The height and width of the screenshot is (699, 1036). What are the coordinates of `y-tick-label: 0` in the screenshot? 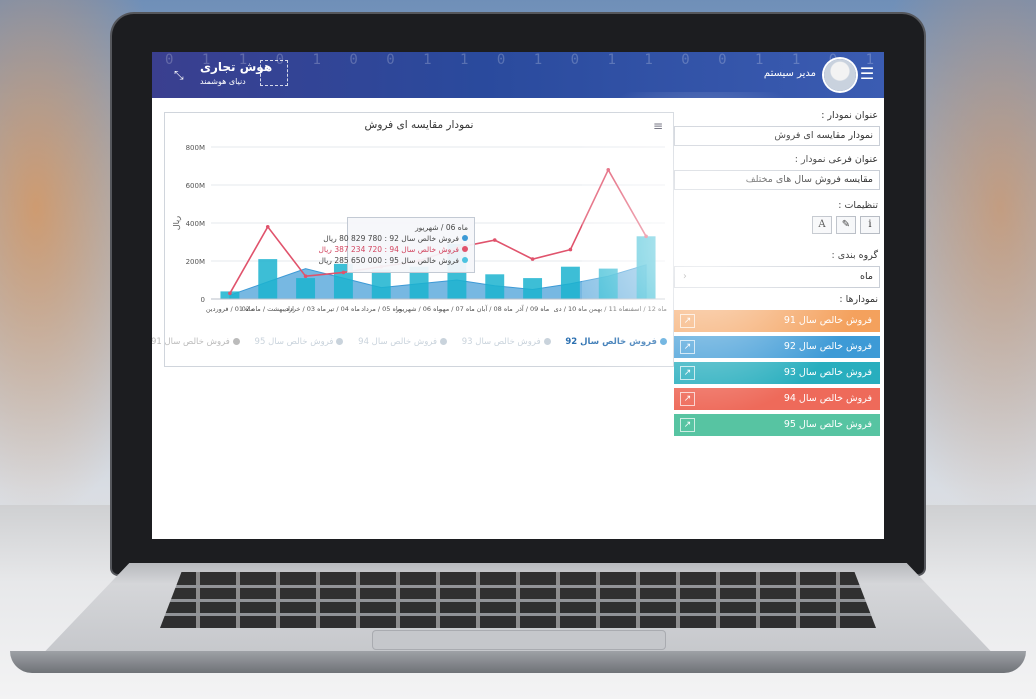 It's located at (203, 300).